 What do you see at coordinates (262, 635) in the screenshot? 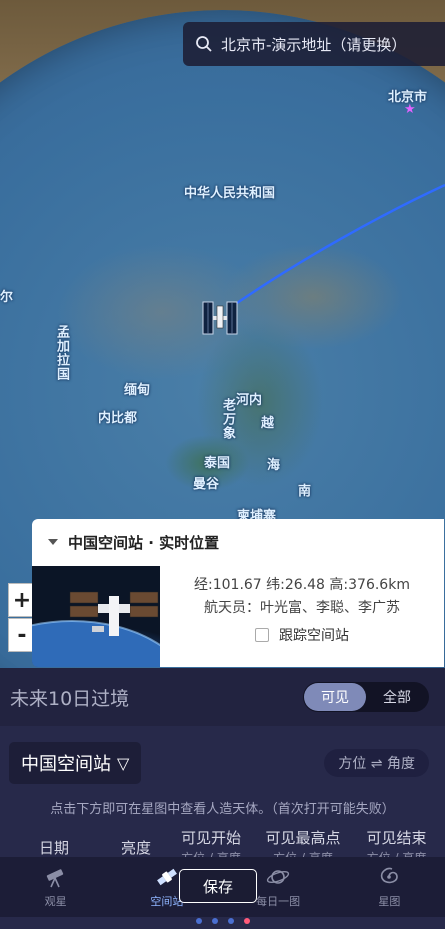
I see `track-checkbox` at bounding box center [262, 635].